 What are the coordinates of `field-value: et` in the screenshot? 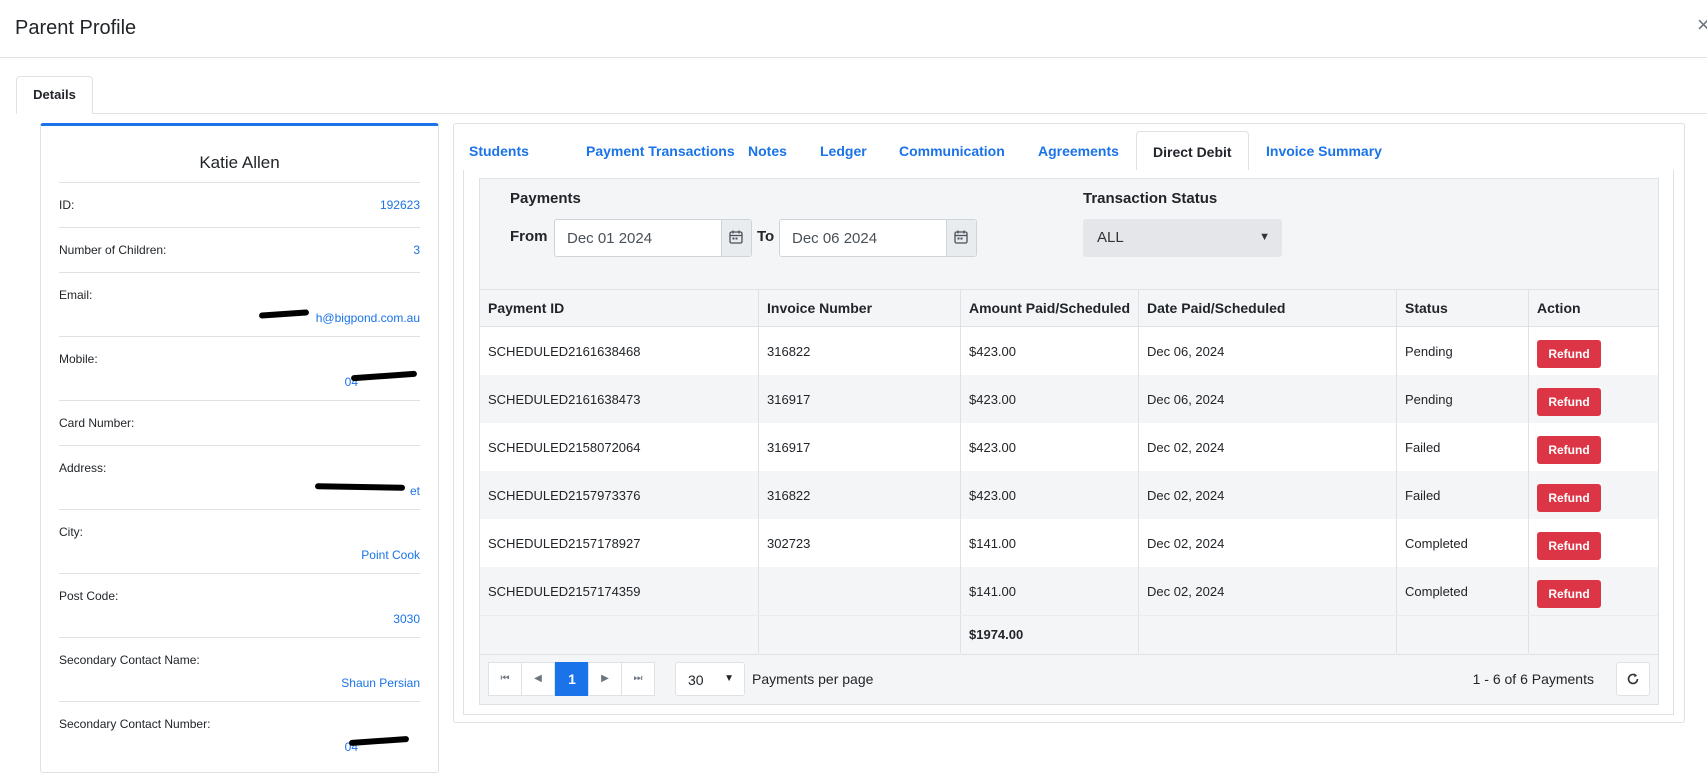 It's located at (415, 491).